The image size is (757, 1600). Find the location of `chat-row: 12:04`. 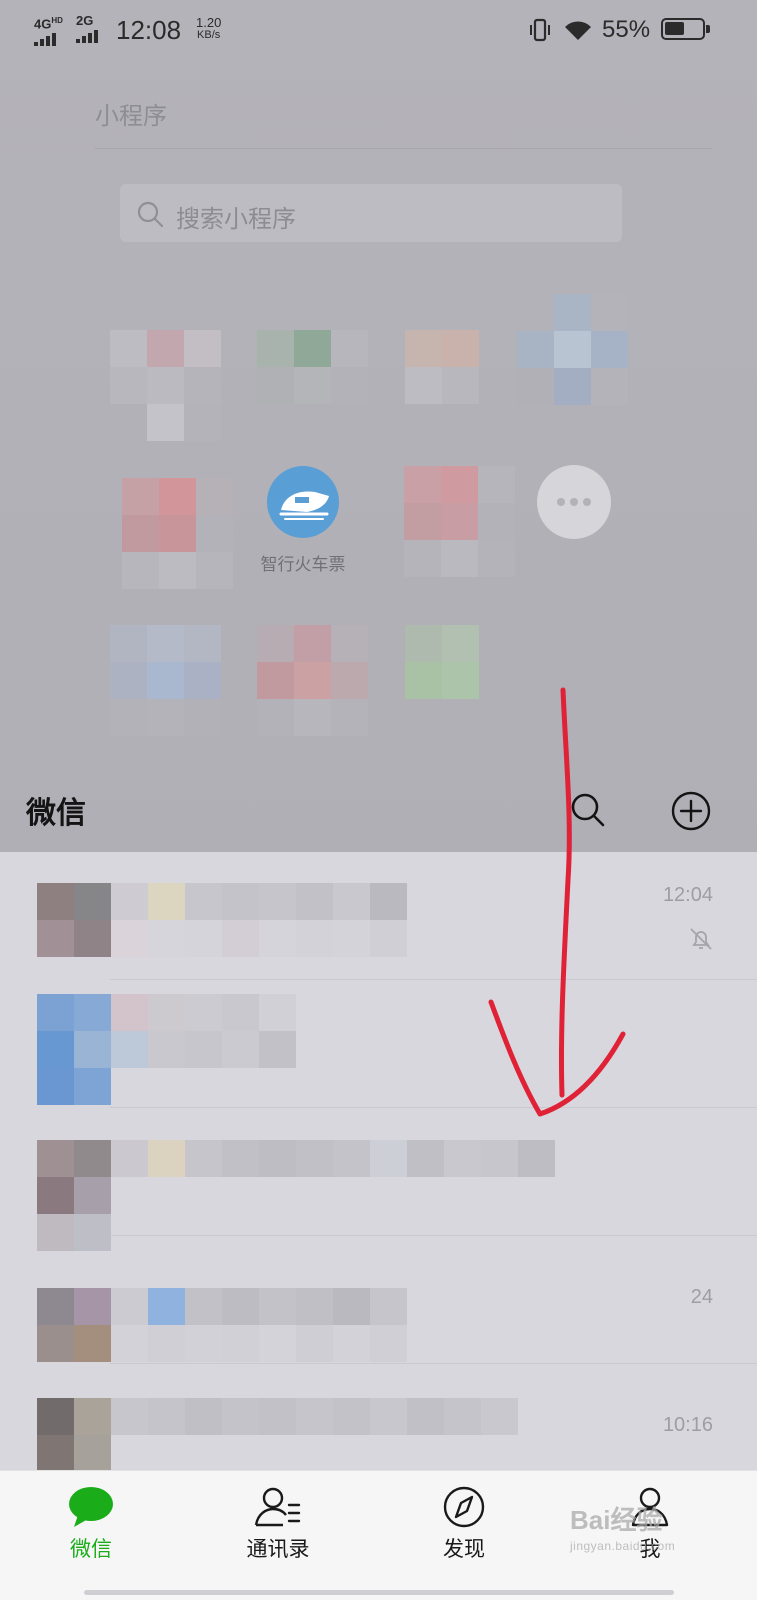

chat-row: 12:04 is located at coordinates (378, 916).